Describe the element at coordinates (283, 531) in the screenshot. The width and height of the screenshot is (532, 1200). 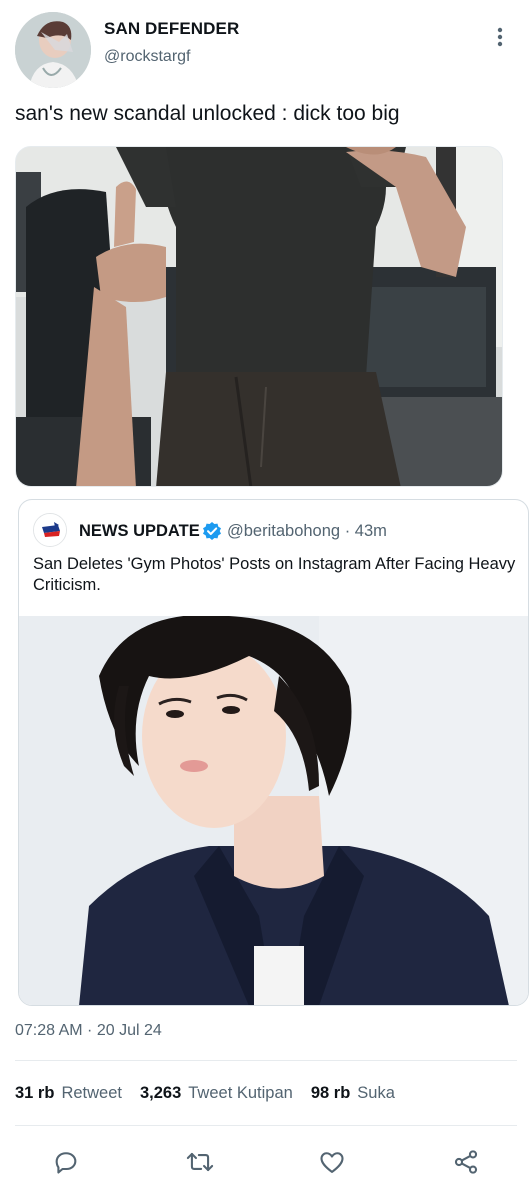
I see `quote-author-handle: @beritabohong` at that location.